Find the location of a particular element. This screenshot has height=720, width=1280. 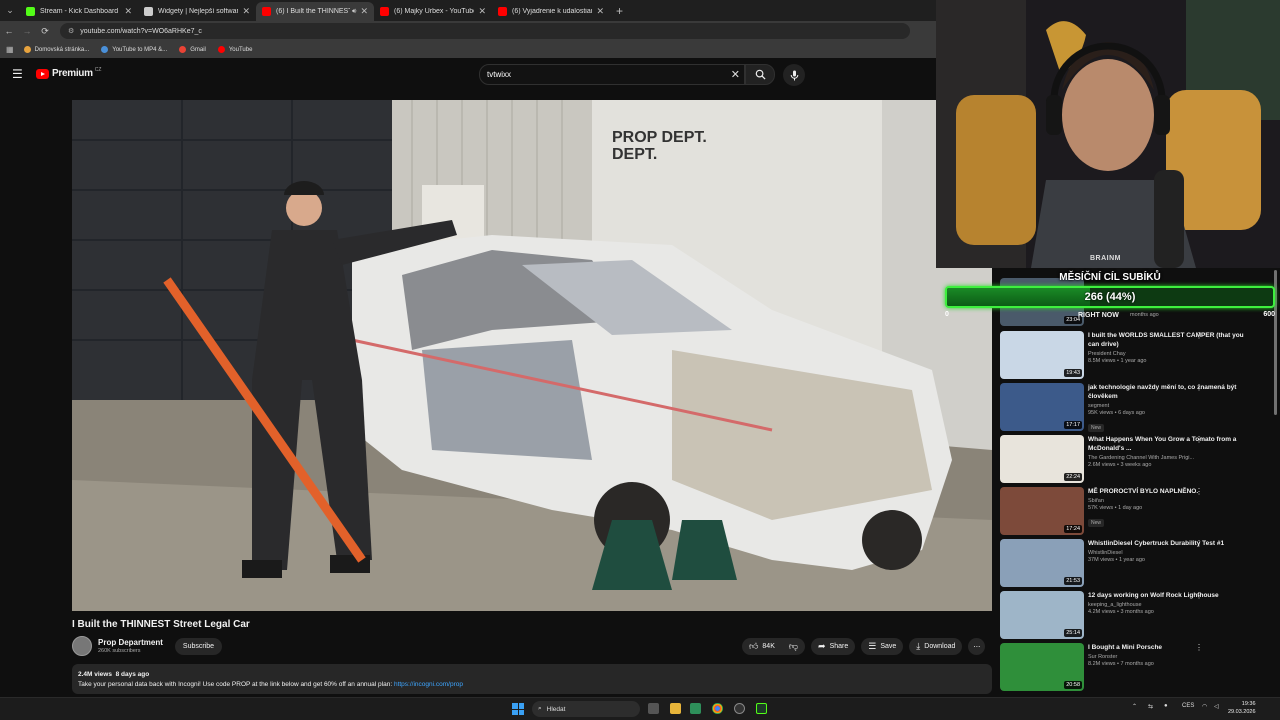

chrome-icon is located at coordinates (717, 708).